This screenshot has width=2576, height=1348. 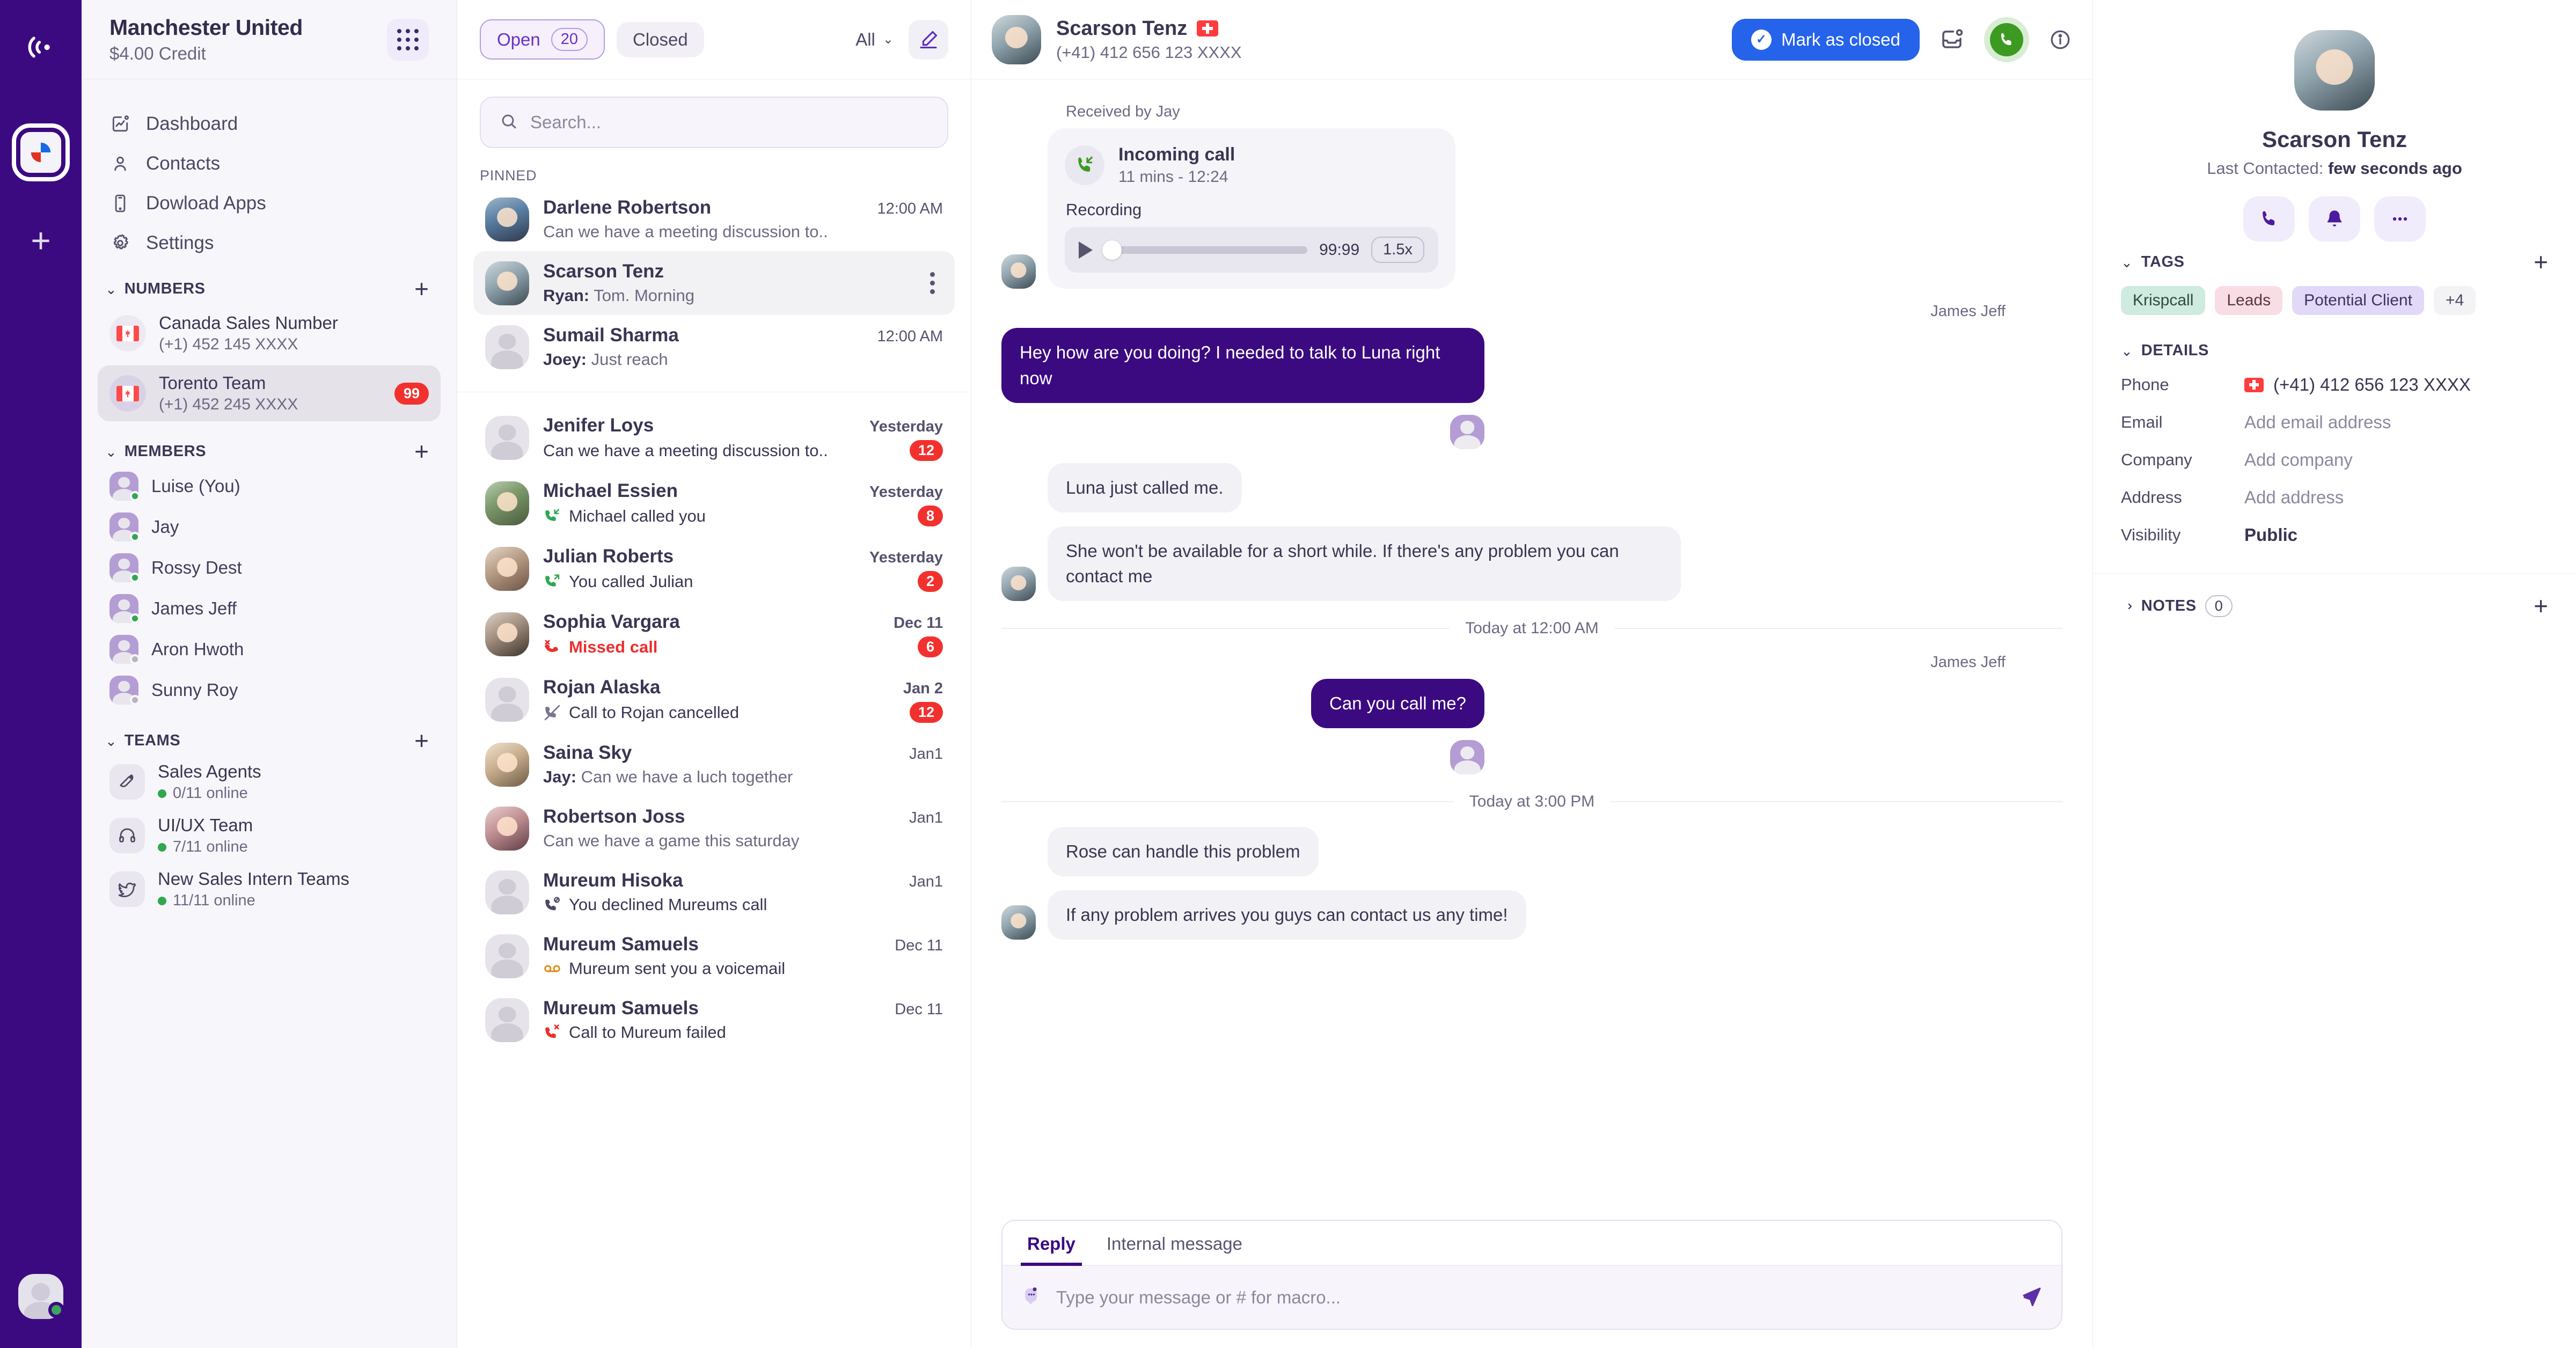 I want to click on section-teams: ⌄ TEAMS +, so click(x=269, y=740).